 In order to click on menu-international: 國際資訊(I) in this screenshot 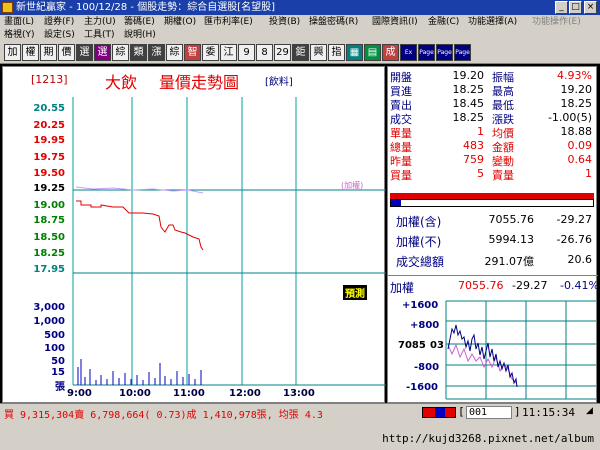, I will do `click(395, 22)`.